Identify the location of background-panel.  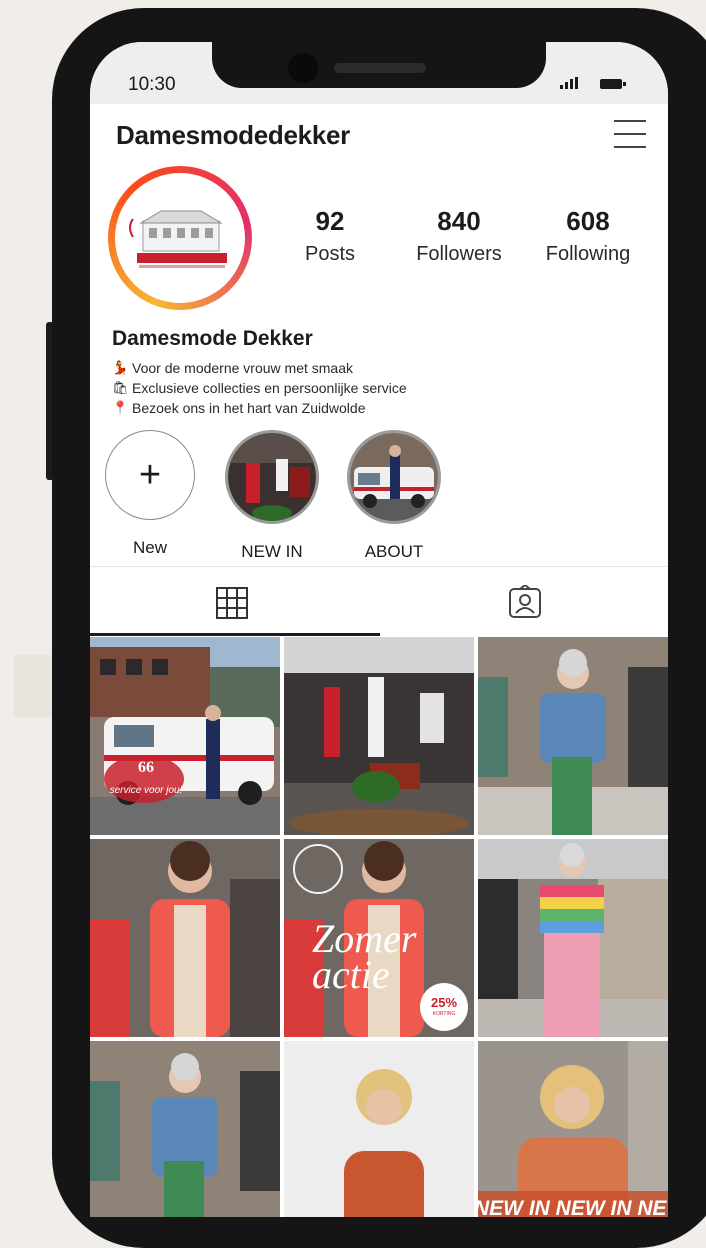
(34, 686).